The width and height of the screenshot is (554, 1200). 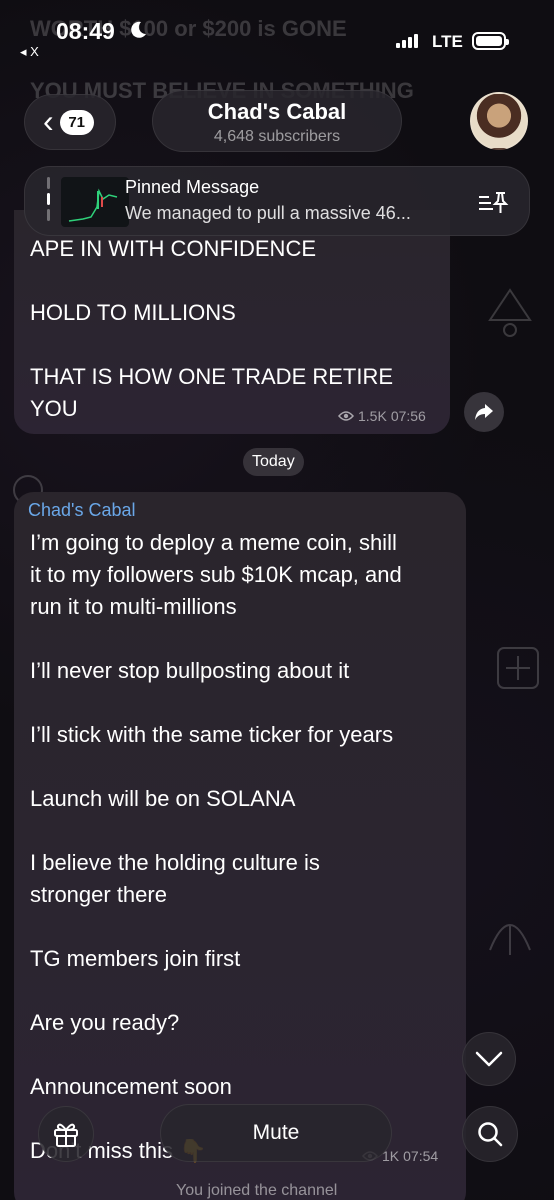 I want to click on pinned-label: Pinned Message, so click(x=192, y=187).